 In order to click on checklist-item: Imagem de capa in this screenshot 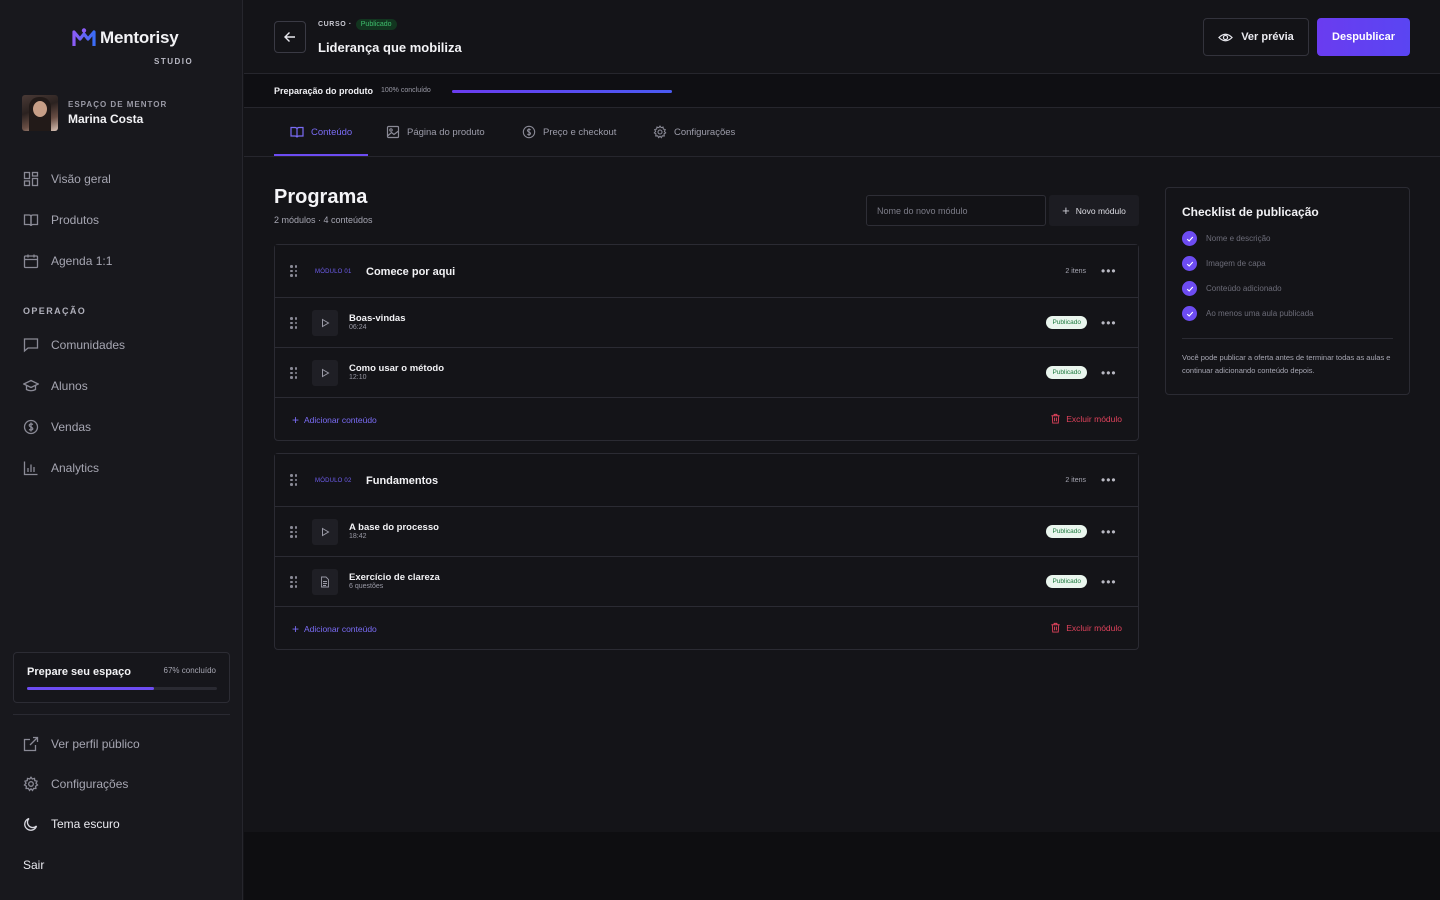, I will do `click(1224, 263)`.